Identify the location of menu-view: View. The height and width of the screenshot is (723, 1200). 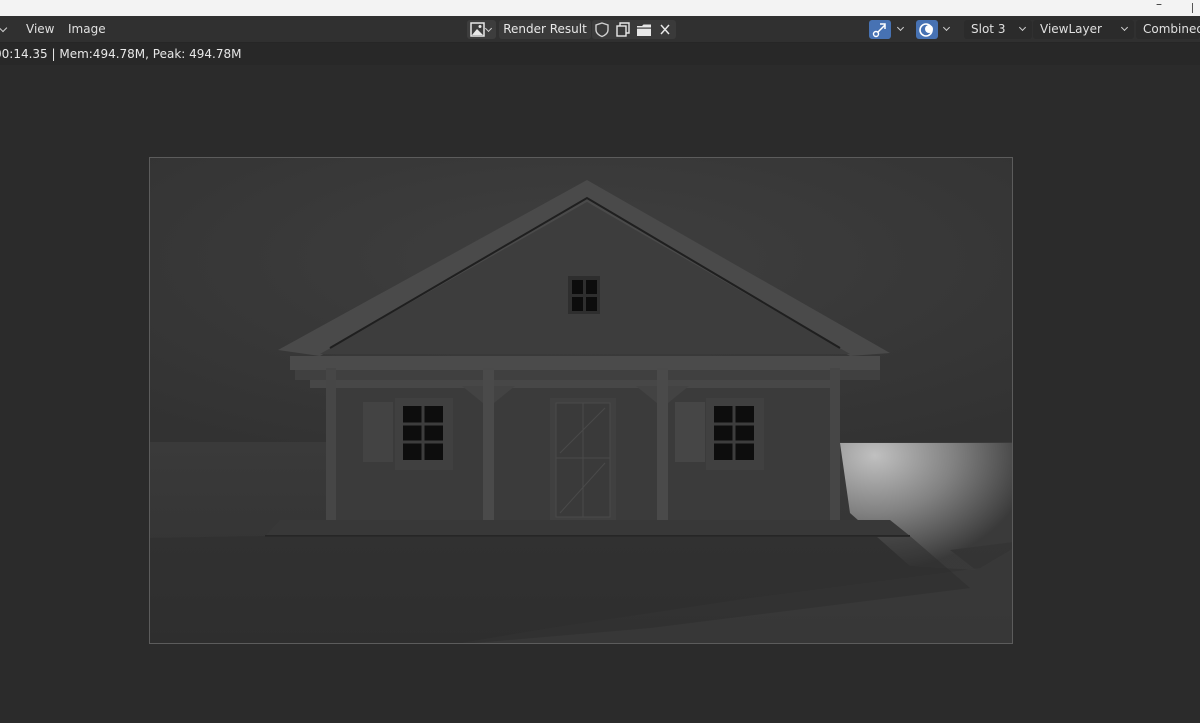
(40, 29).